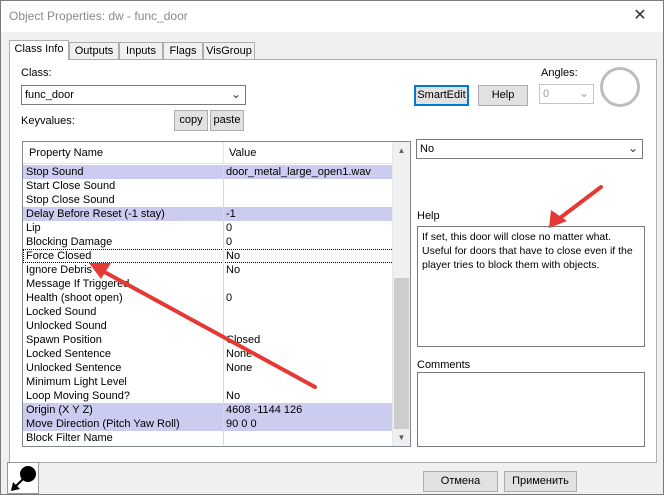  I want to click on tab-class-info: Class Info, so click(39, 50).